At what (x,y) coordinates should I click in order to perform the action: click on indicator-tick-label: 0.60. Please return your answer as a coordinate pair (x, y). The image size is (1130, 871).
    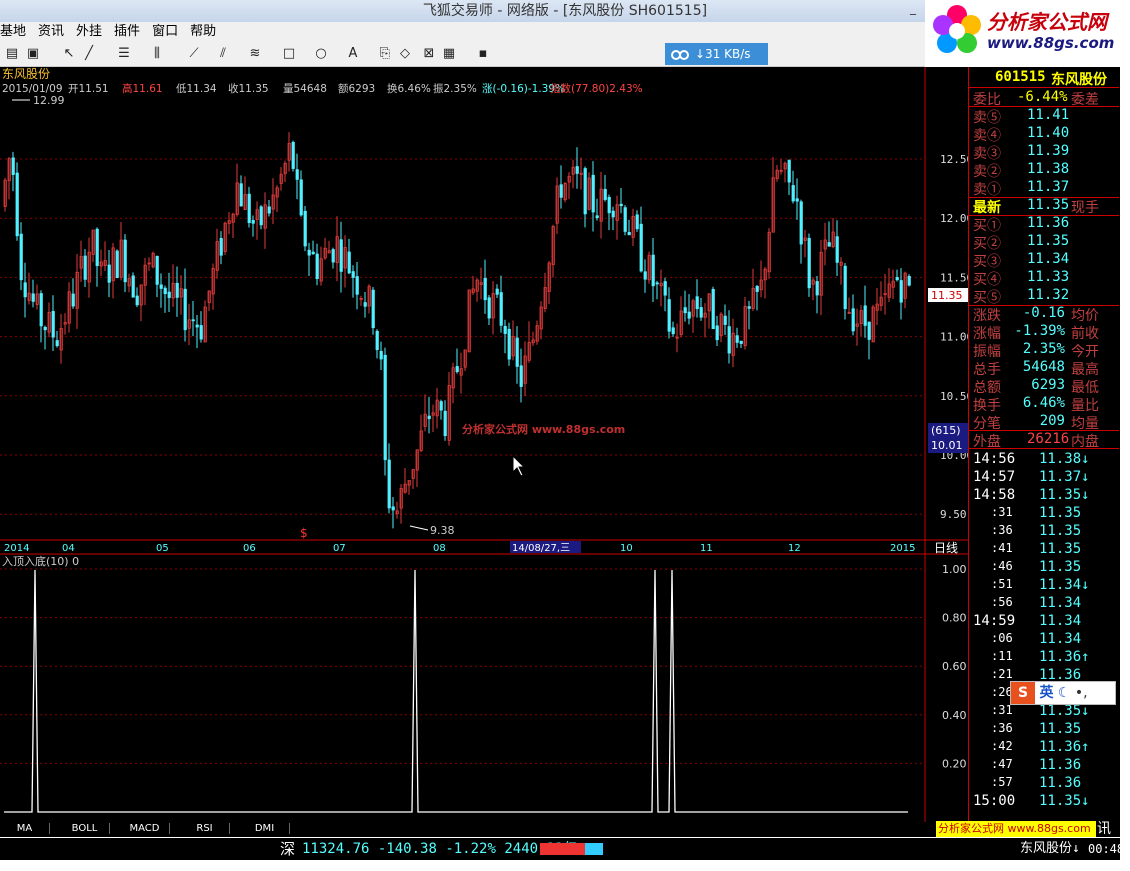
    Looking at the image, I should click on (954, 666).